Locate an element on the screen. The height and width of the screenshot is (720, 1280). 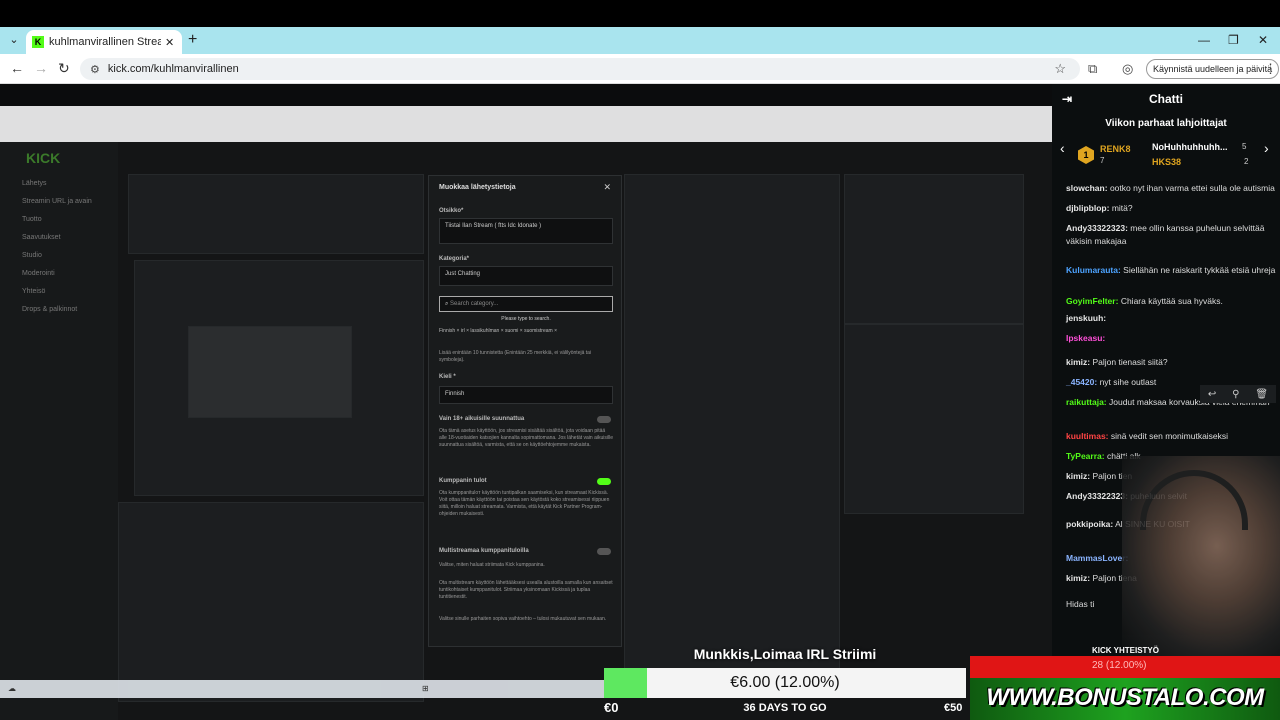
chat-username: _45420: is located at coordinates (1081, 382).